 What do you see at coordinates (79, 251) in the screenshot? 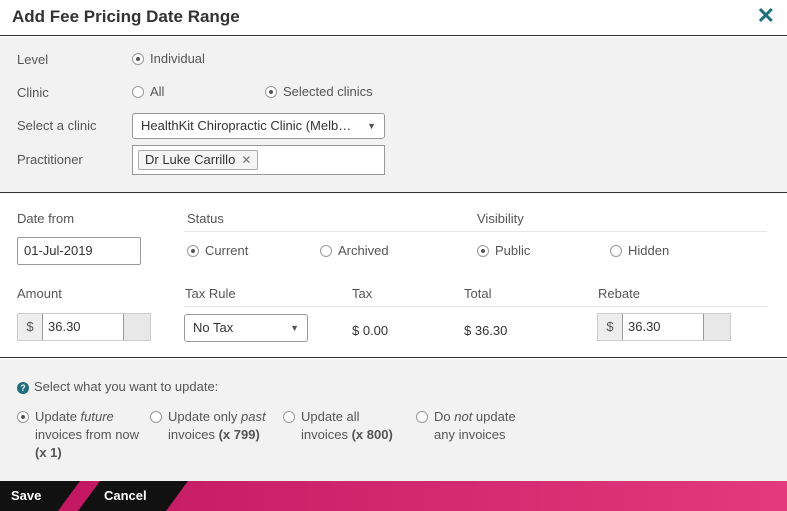
I see `date-from-input: 01-Jul-2019` at bounding box center [79, 251].